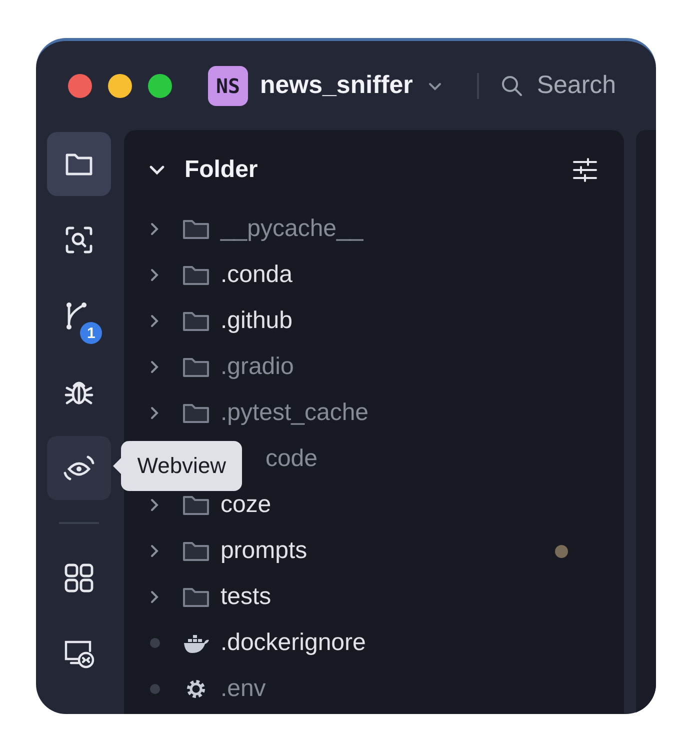 The width and height of the screenshot is (692, 750). Describe the element at coordinates (228, 86) in the screenshot. I see `project-avatar: NS` at that location.